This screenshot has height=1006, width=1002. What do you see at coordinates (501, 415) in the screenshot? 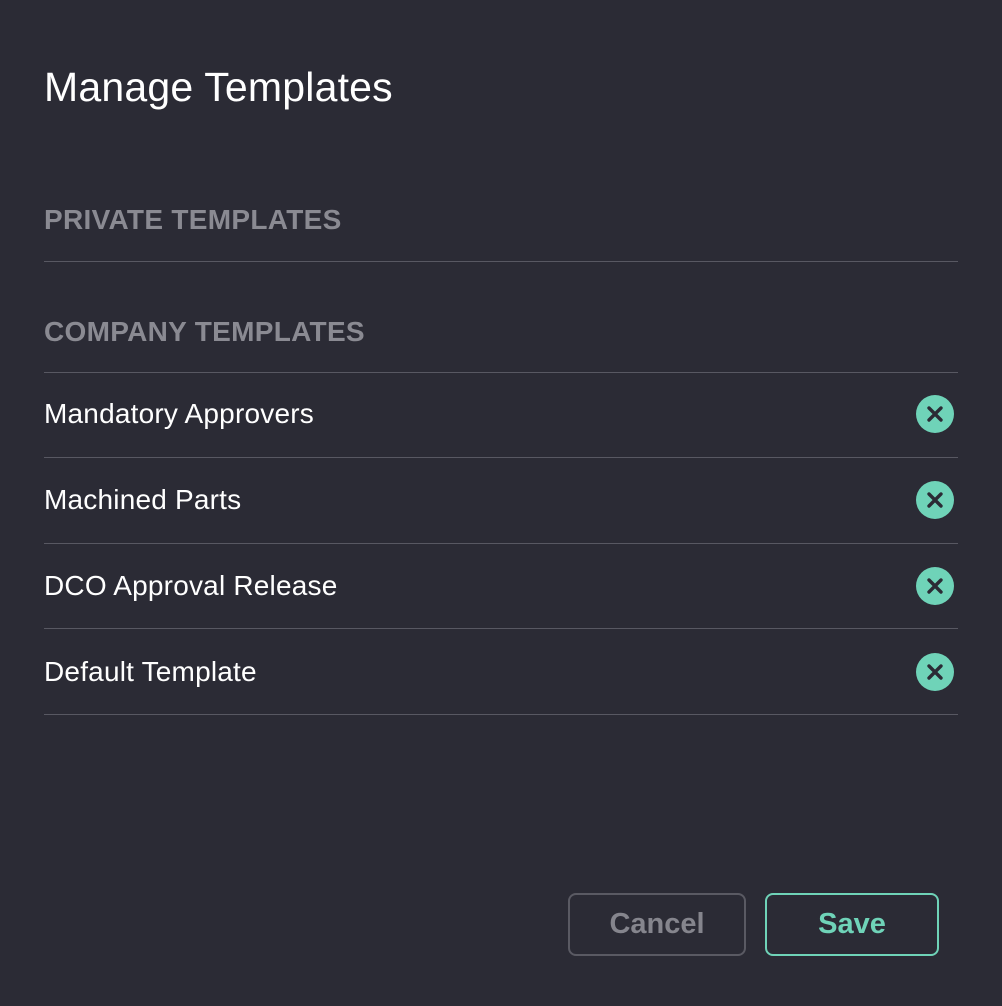
I see `template-row: Mandatory Approvers` at bounding box center [501, 415].